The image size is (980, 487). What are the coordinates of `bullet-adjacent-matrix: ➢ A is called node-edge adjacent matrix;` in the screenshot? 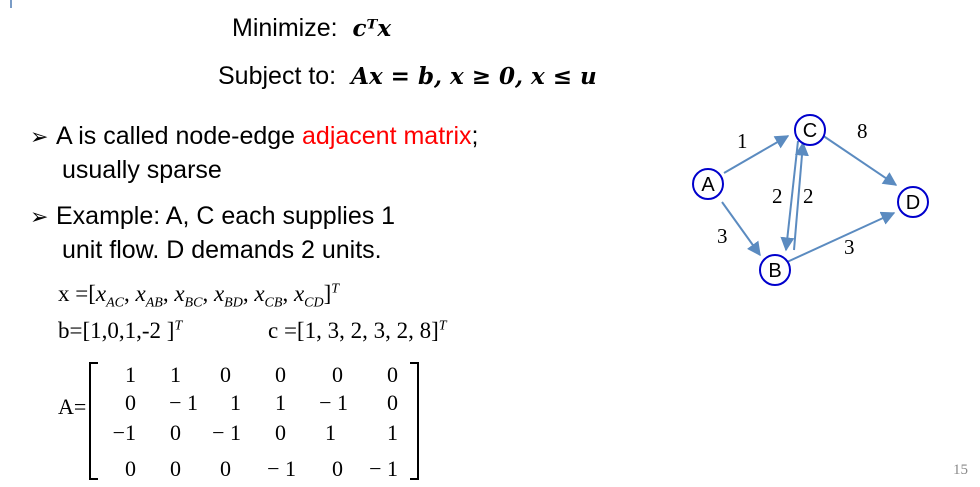 It's located at (254, 136).